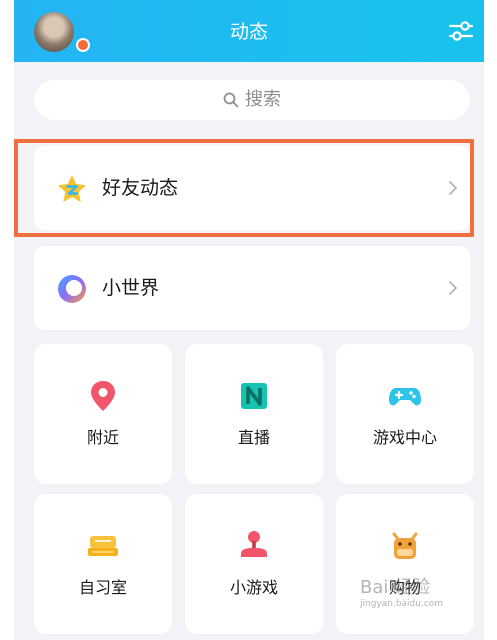 This screenshot has height=640, width=497. I want to click on small-world-row: 小世界, so click(252, 288).